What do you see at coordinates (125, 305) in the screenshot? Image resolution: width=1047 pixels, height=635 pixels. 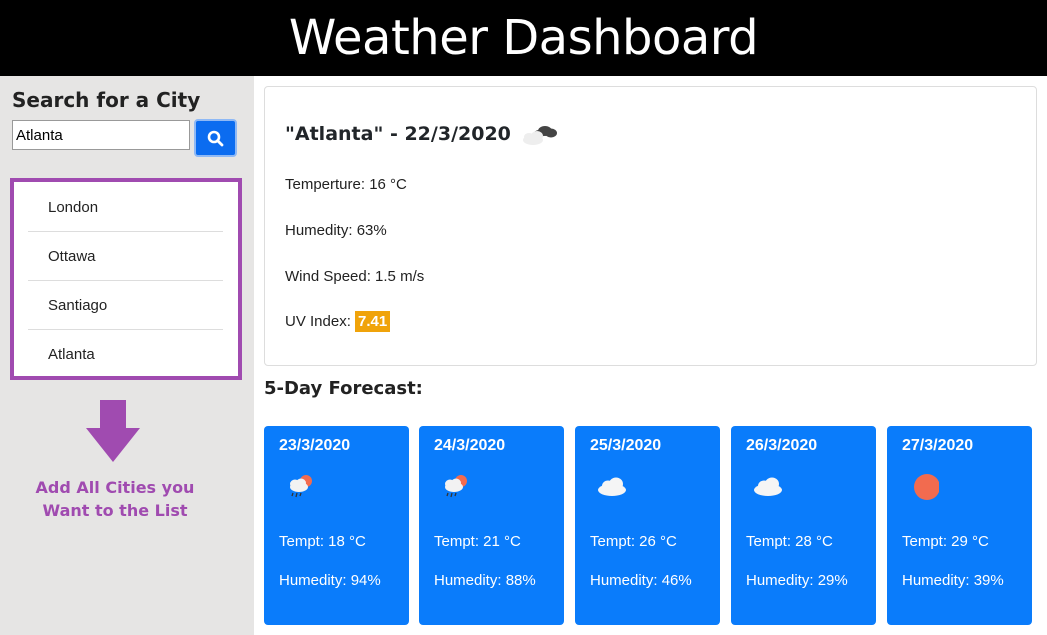 I see `city-item-santiago: Santiago` at bounding box center [125, 305].